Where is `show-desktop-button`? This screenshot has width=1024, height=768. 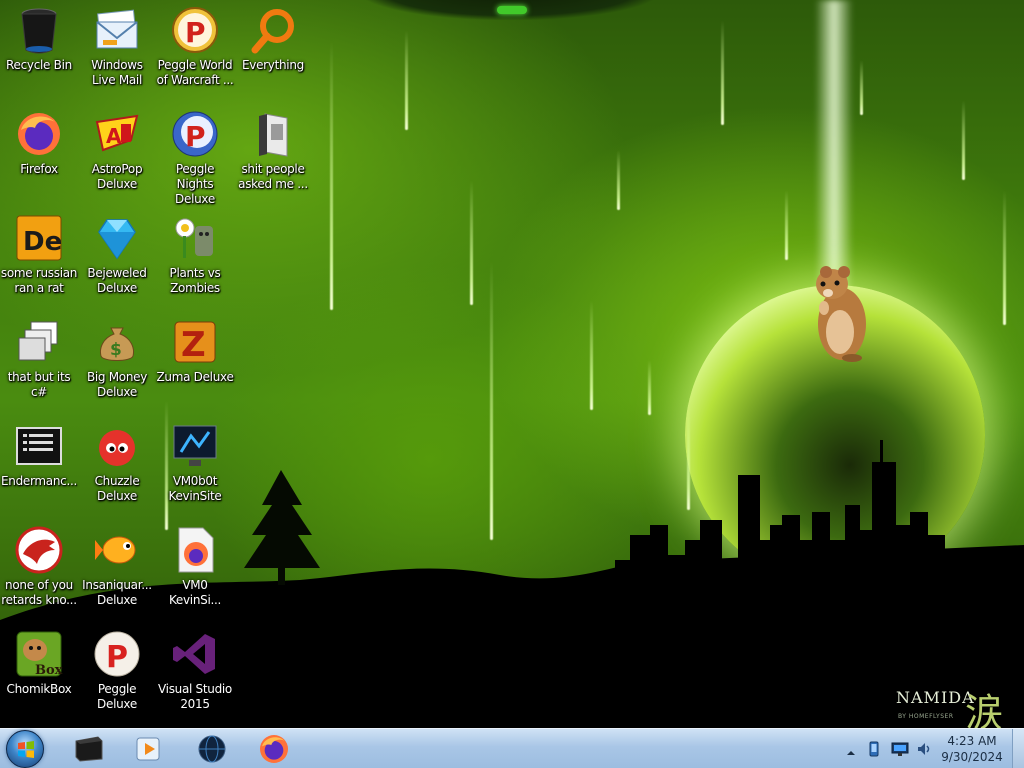
show-desktop-button is located at coordinates (1018, 748).